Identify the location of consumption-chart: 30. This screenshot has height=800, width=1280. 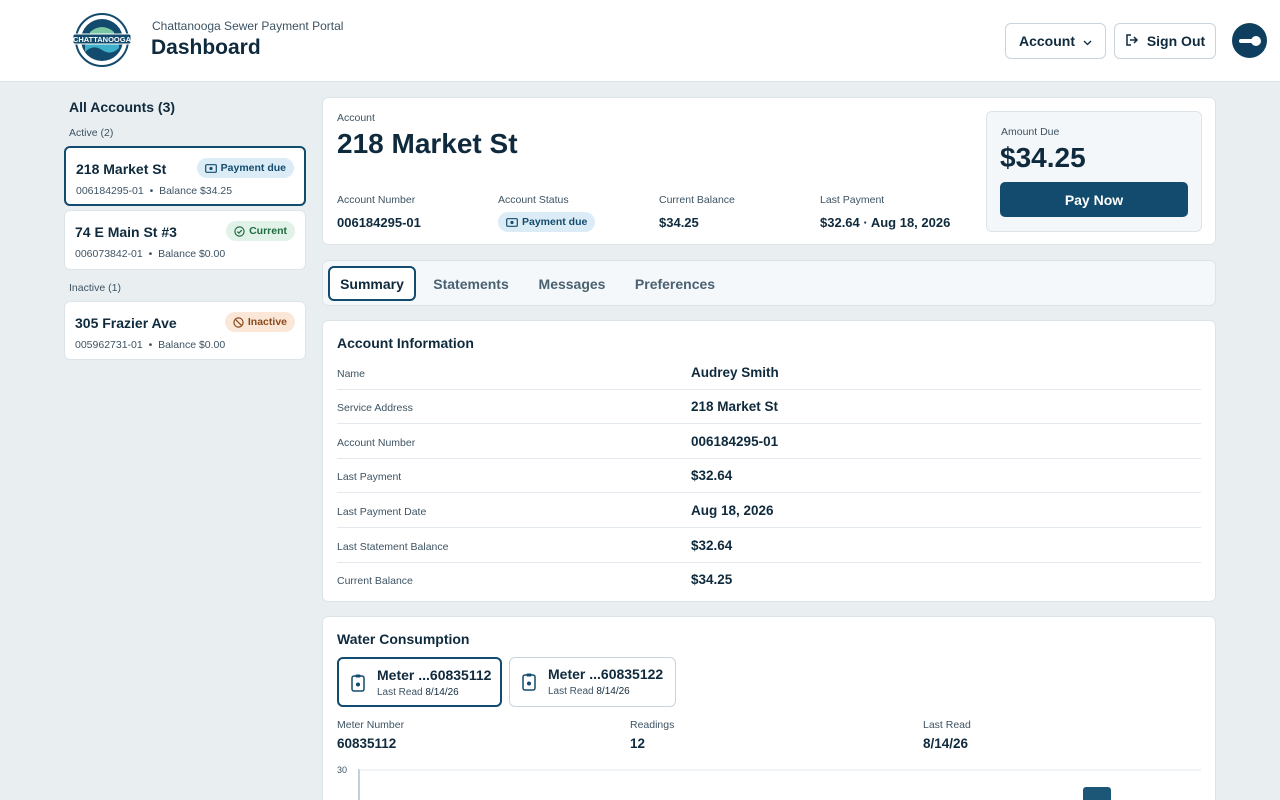
(769, 782).